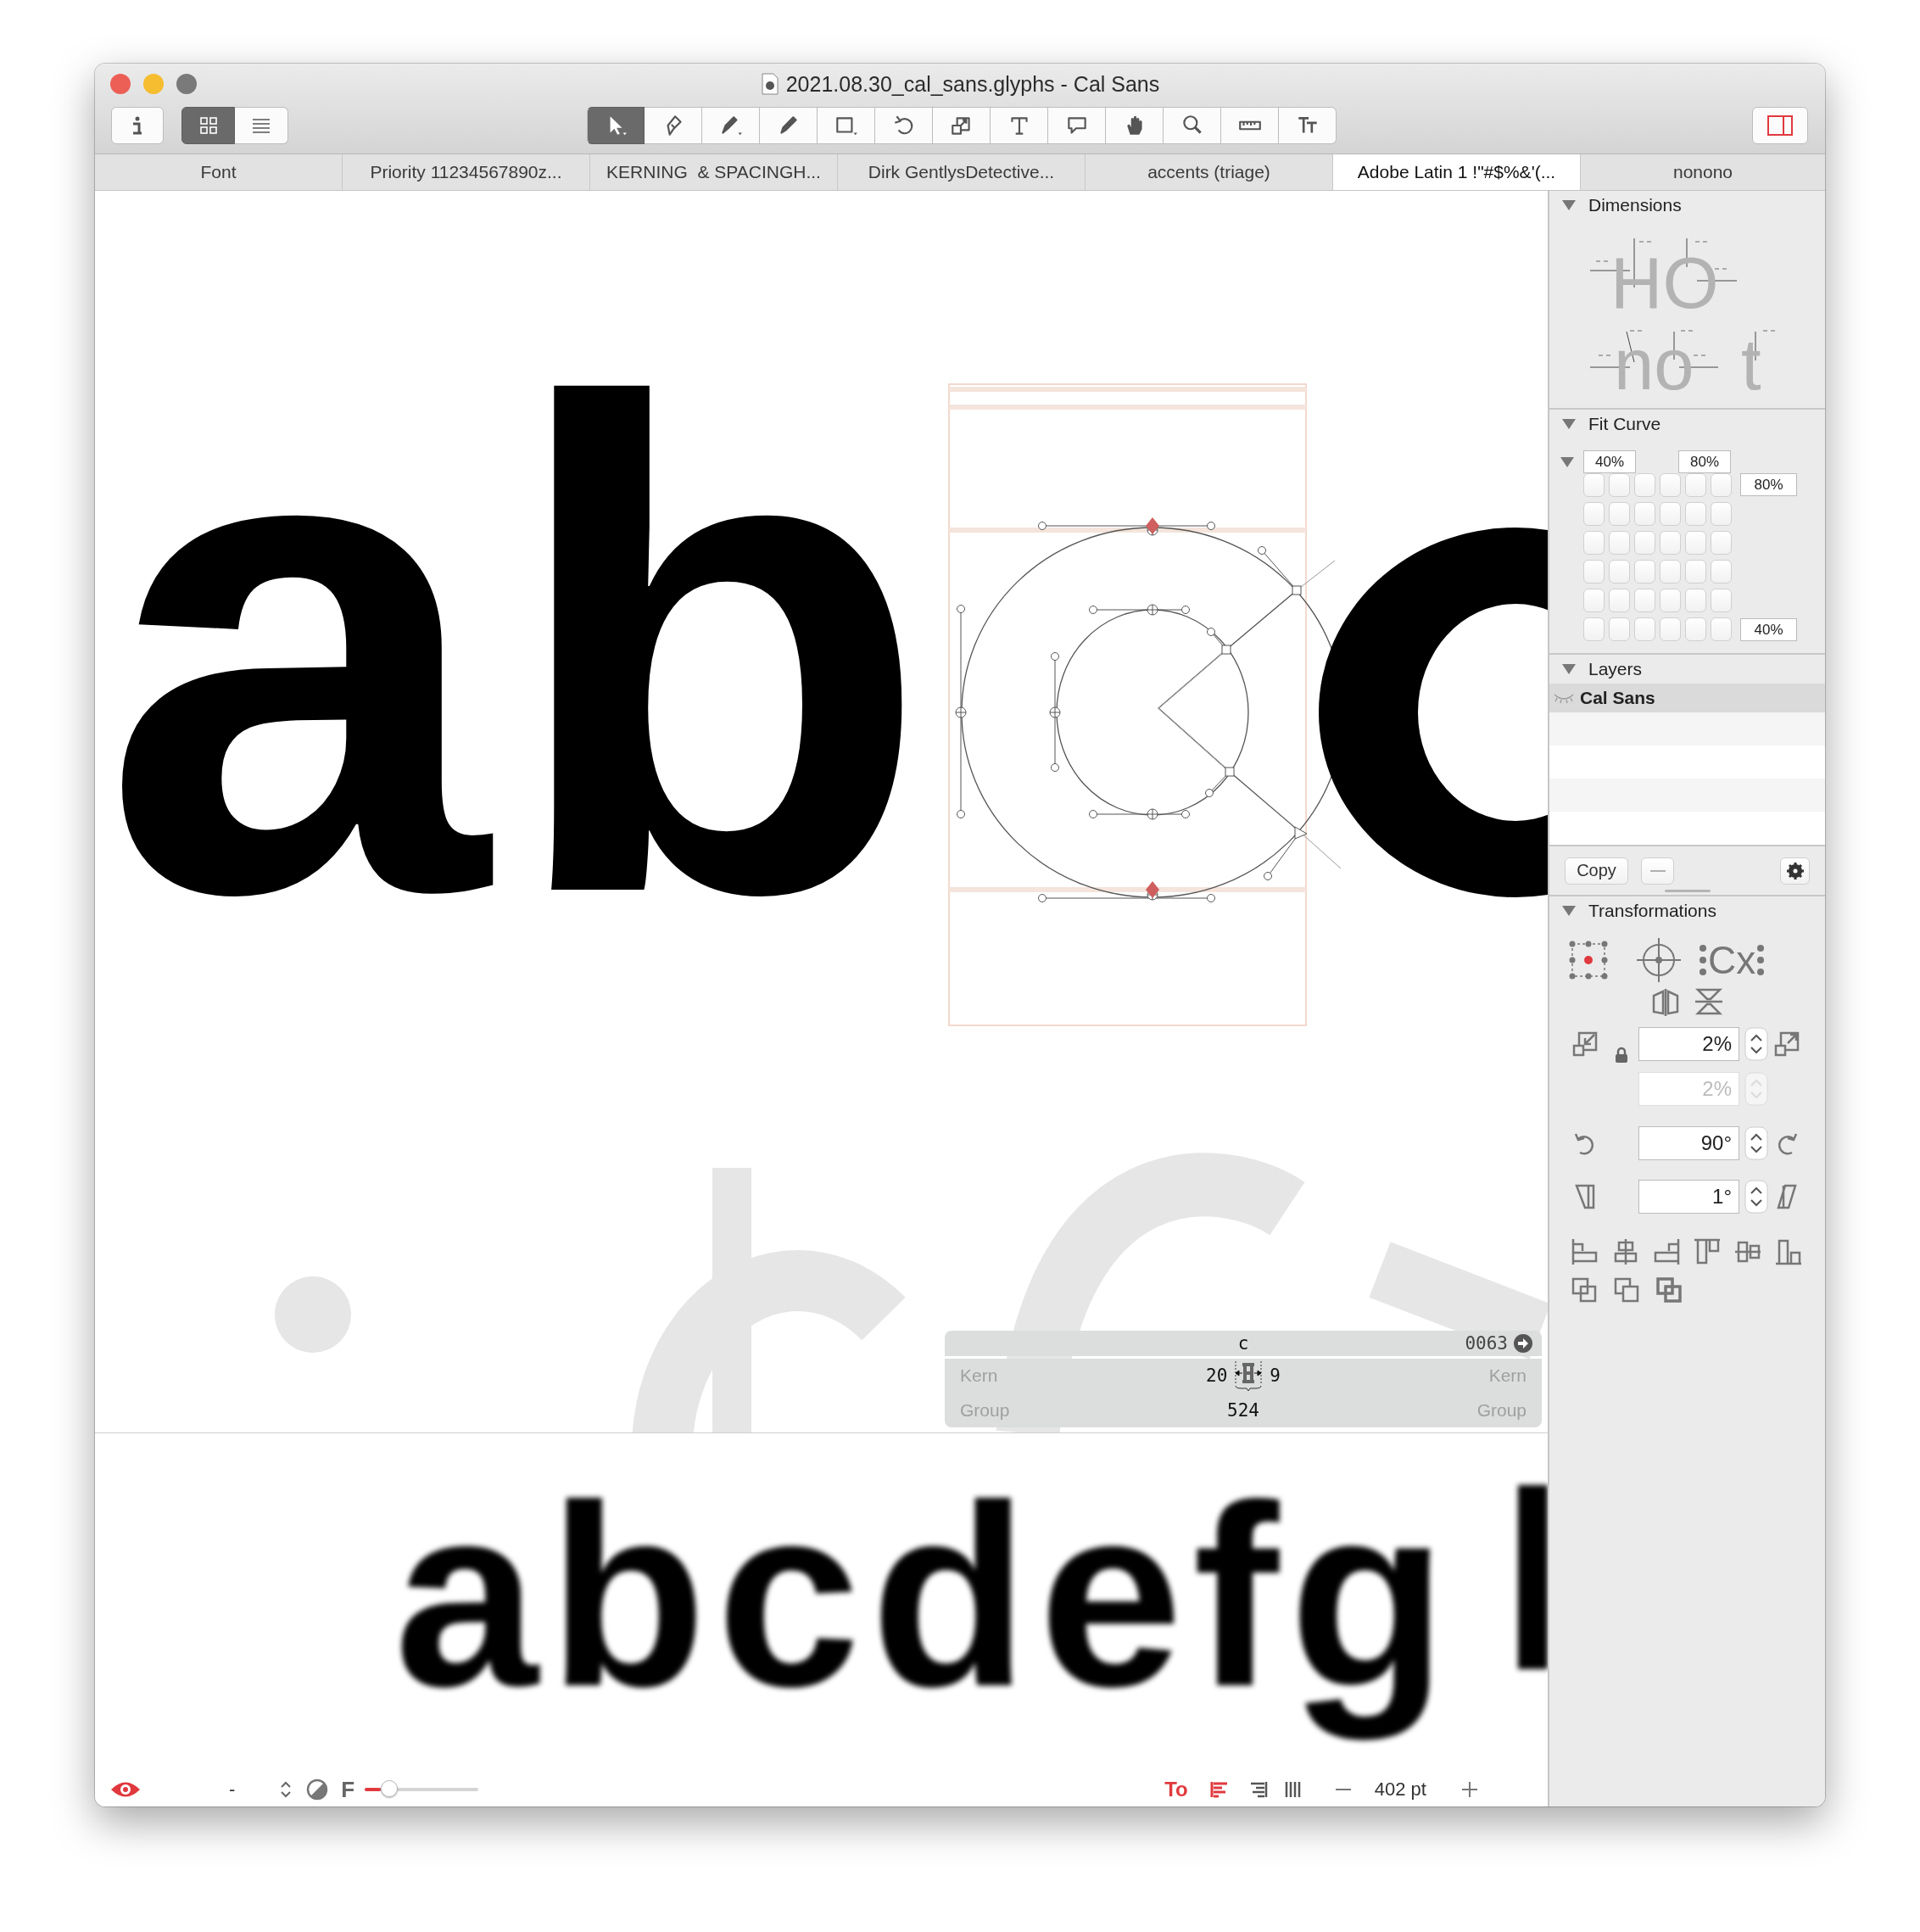 The width and height of the screenshot is (1920, 1932). What do you see at coordinates (1787, 1196) in the screenshot?
I see `slant-right-icon` at bounding box center [1787, 1196].